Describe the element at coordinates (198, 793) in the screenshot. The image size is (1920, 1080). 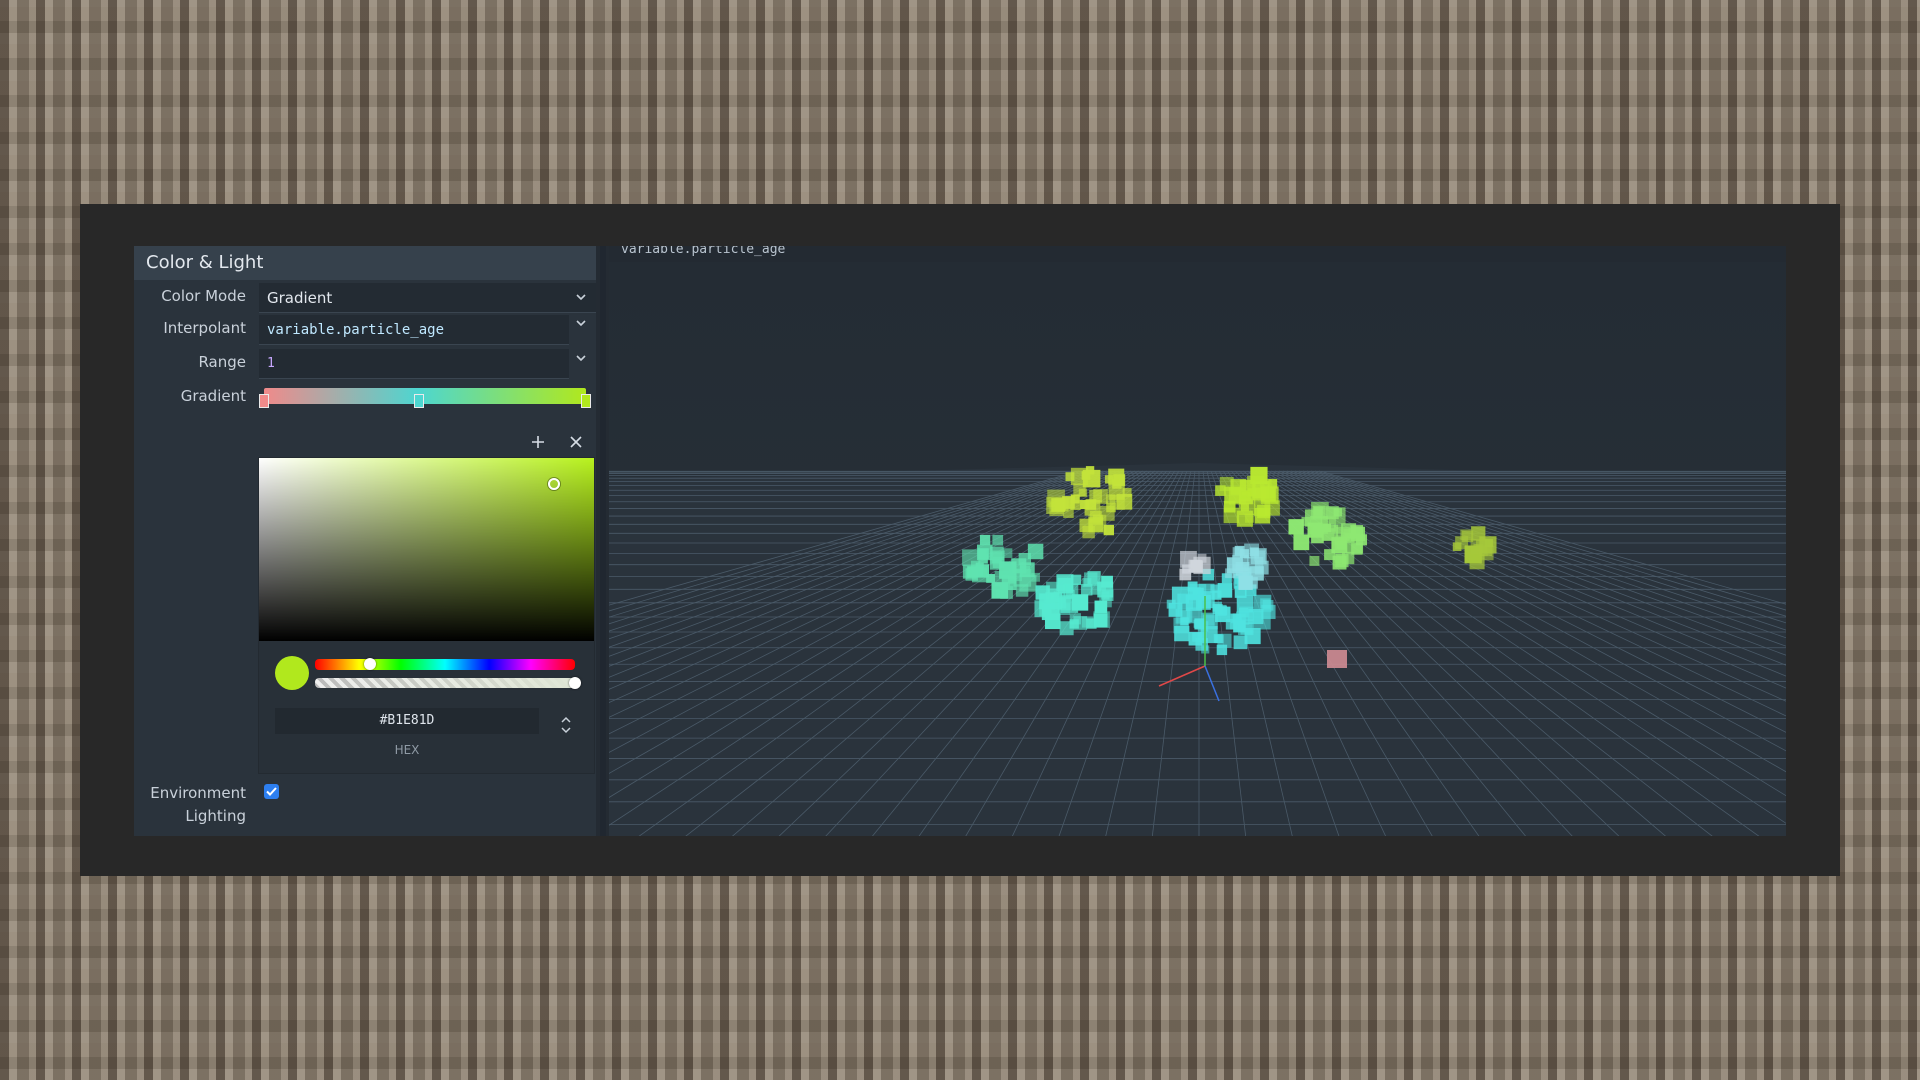
I see `environment-lighting-label-line1: Environment` at that location.